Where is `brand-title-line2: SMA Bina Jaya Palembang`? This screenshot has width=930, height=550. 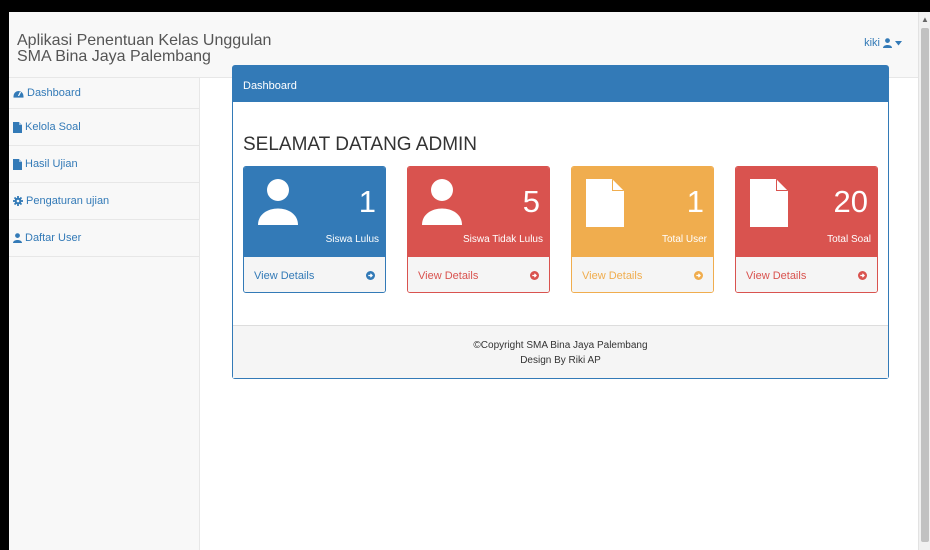
brand-title-line2: SMA Bina Jaya Palembang is located at coordinates (114, 56).